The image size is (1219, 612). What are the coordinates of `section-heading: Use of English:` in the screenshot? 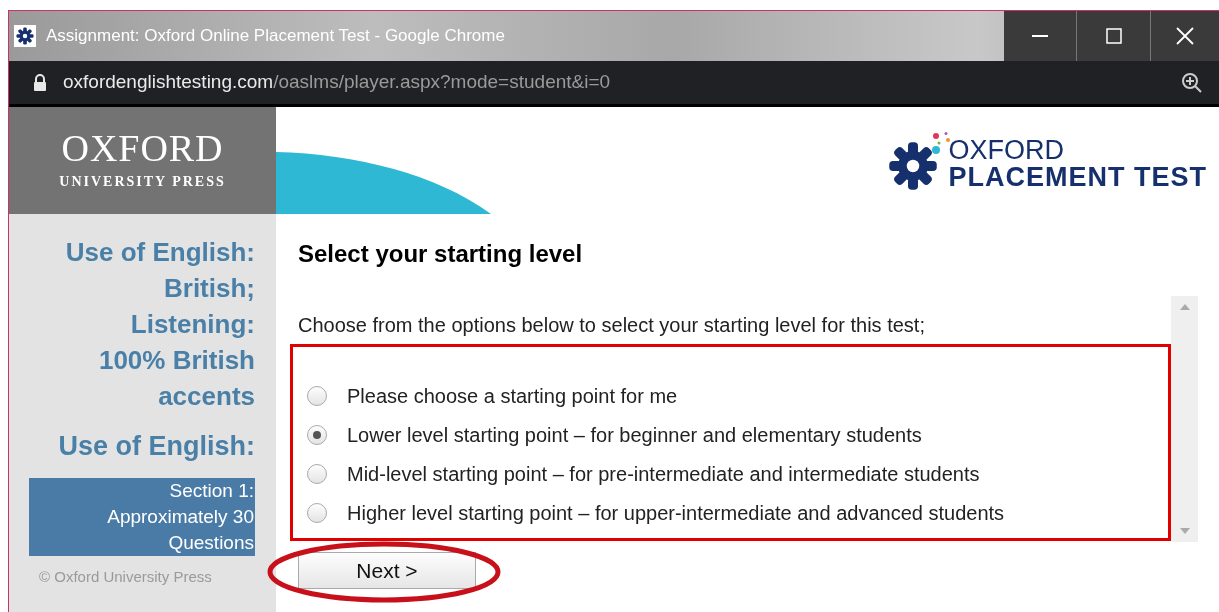 It's located at (156, 446).